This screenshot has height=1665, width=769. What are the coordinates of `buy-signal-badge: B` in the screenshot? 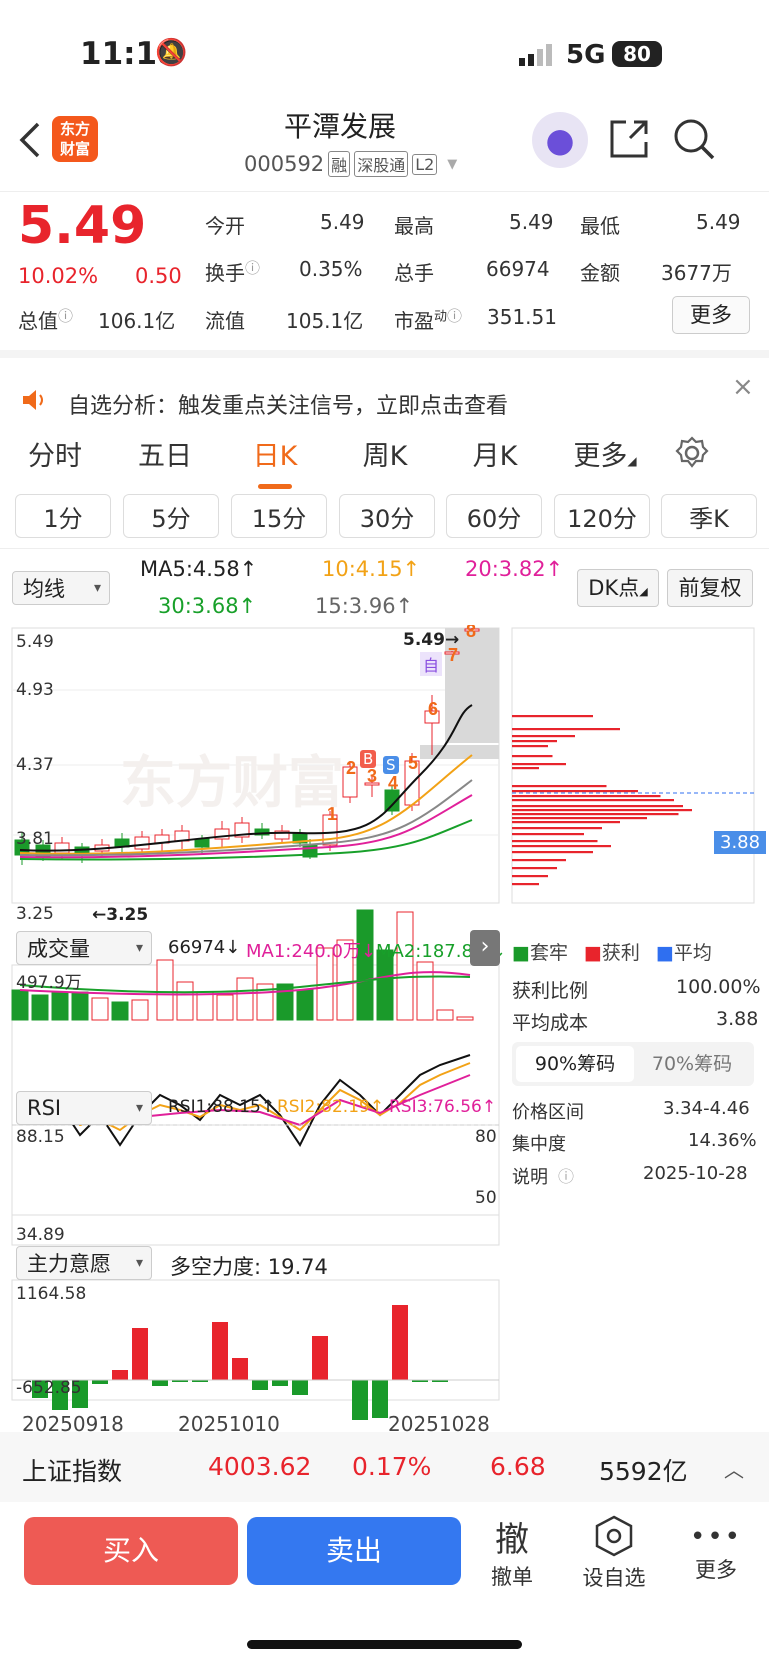 It's located at (368, 759).